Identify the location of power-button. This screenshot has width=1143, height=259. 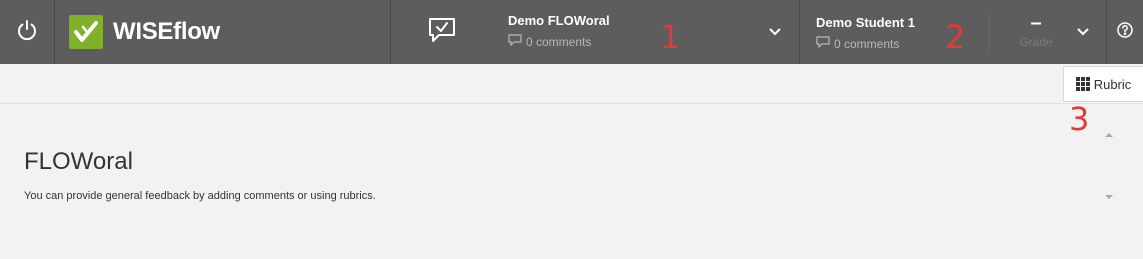
(27, 32).